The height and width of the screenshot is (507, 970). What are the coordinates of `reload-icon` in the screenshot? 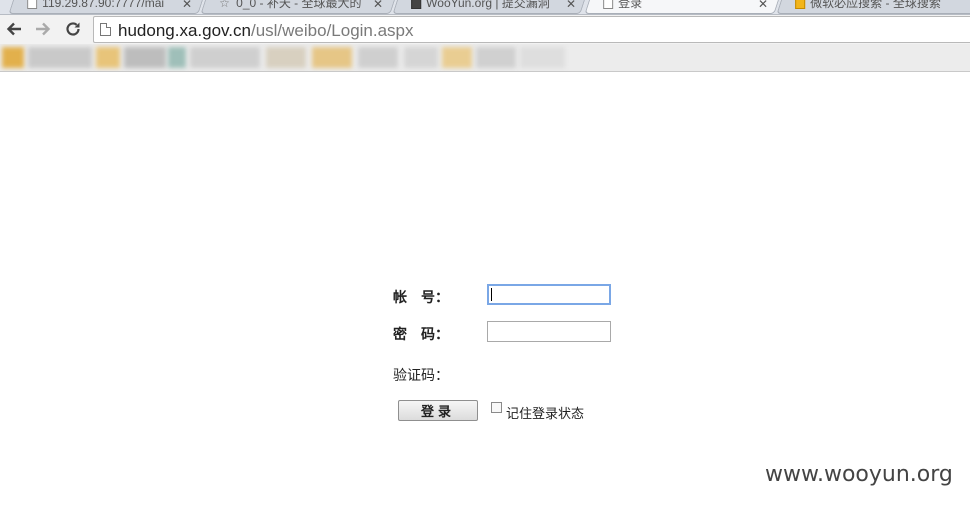 It's located at (73, 29).